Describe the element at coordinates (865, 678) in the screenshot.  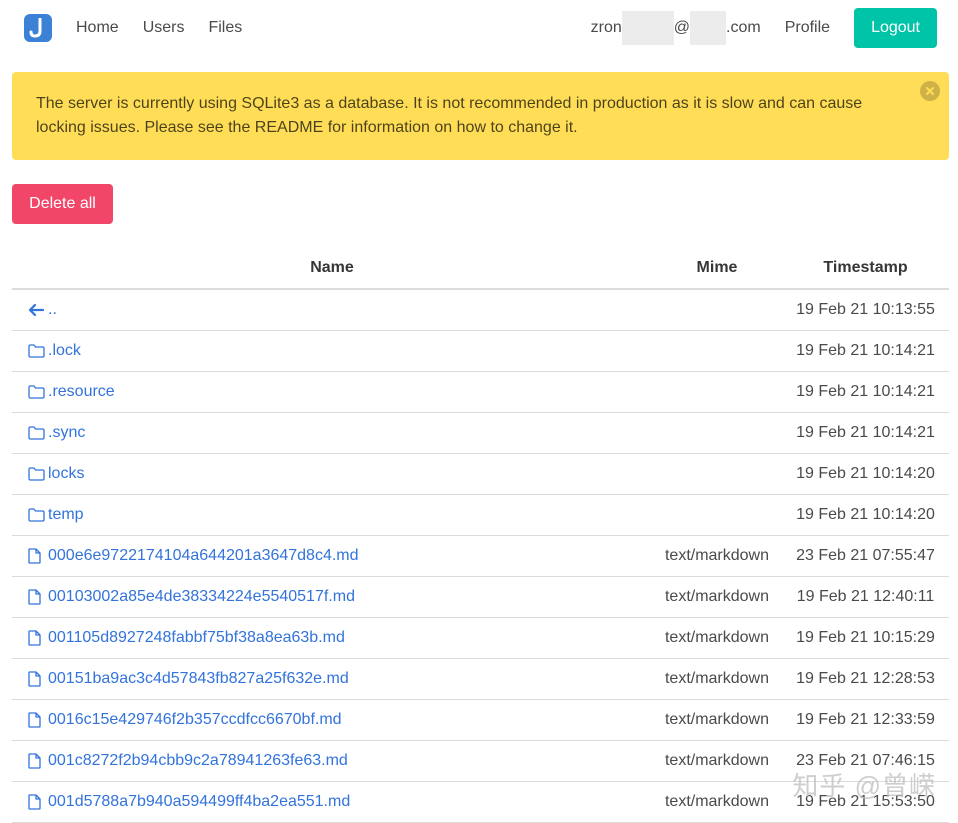
I see `timestamp-cell: 19 Feb 21 12:28:53` at that location.